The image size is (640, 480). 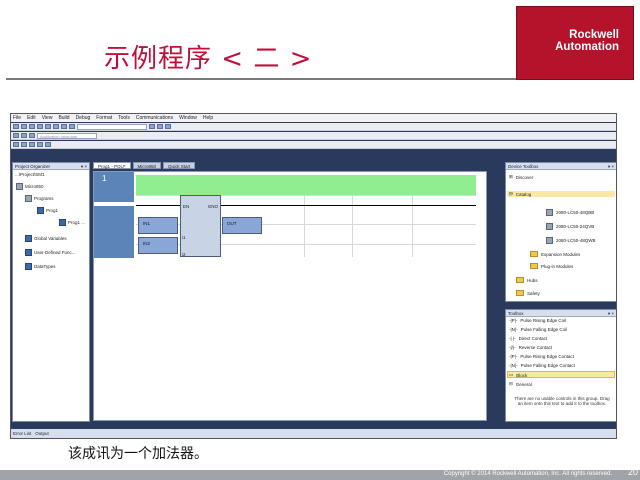 I want to click on add-function-block: EN ENO i1 i2, so click(x=200, y=226).